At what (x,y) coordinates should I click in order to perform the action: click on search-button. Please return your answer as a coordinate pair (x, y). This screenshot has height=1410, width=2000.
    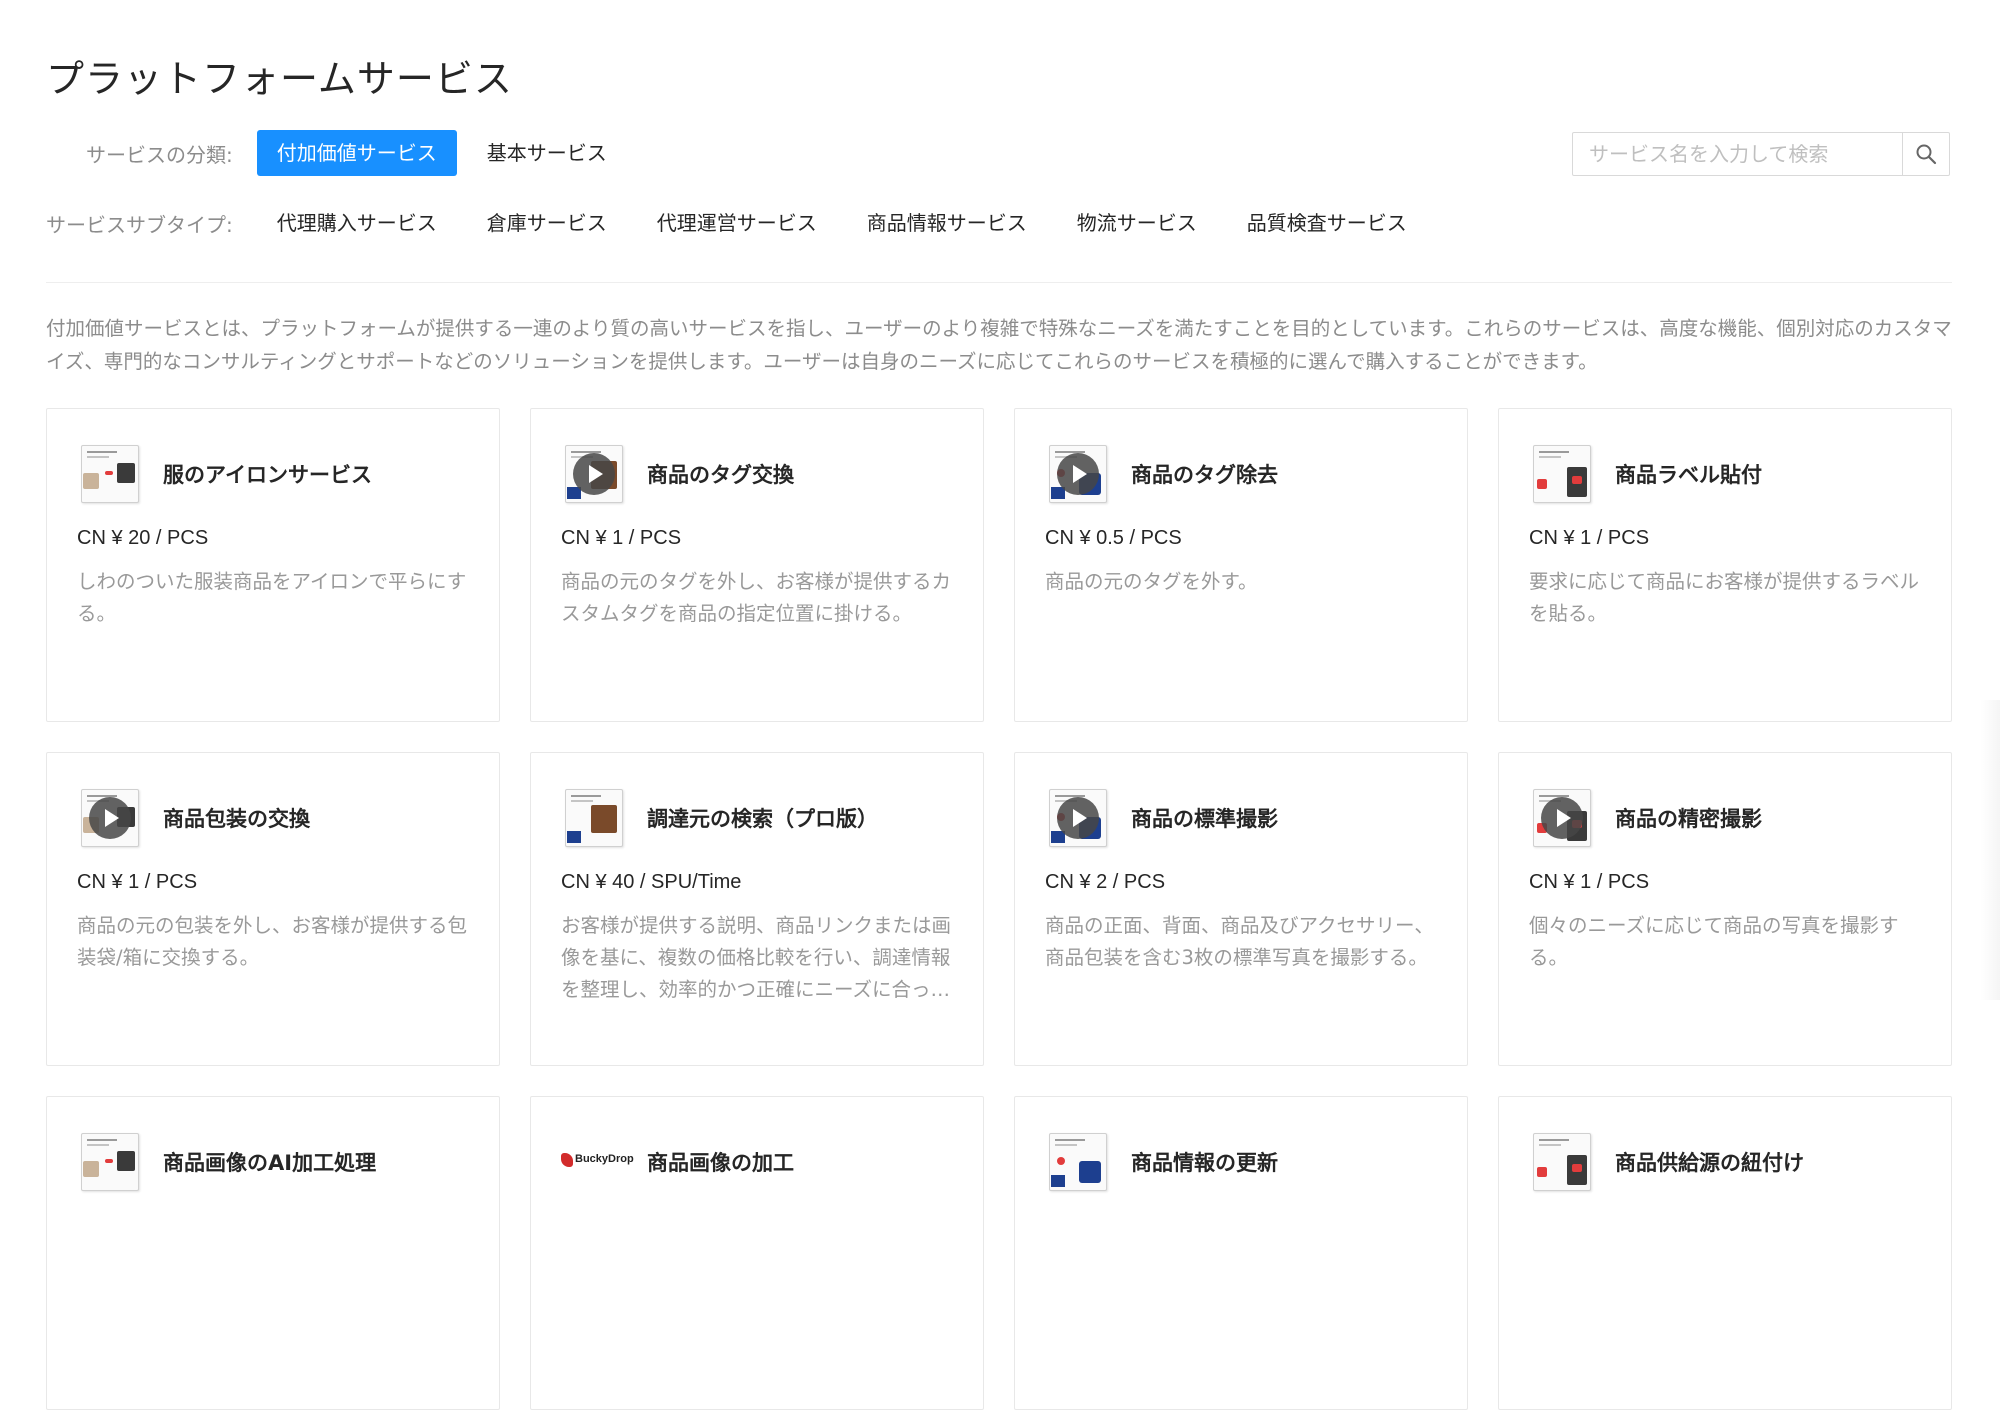
    Looking at the image, I should click on (1925, 154).